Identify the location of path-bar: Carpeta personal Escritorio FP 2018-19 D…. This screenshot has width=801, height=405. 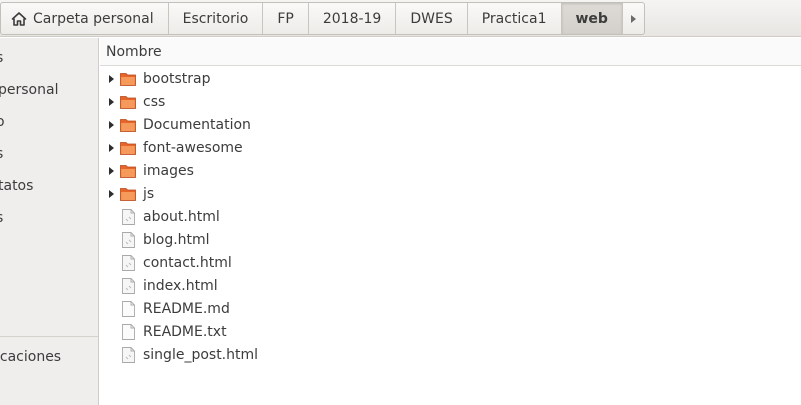
(400, 18).